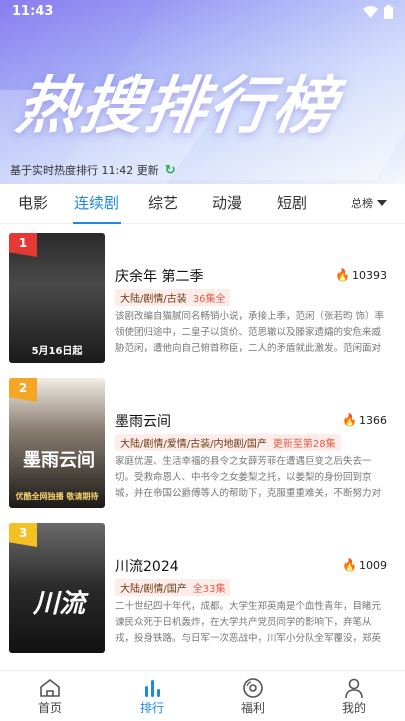 This screenshot has height=721, width=405. Describe the element at coordinates (388, 12) in the screenshot. I see `battery-icon` at that location.